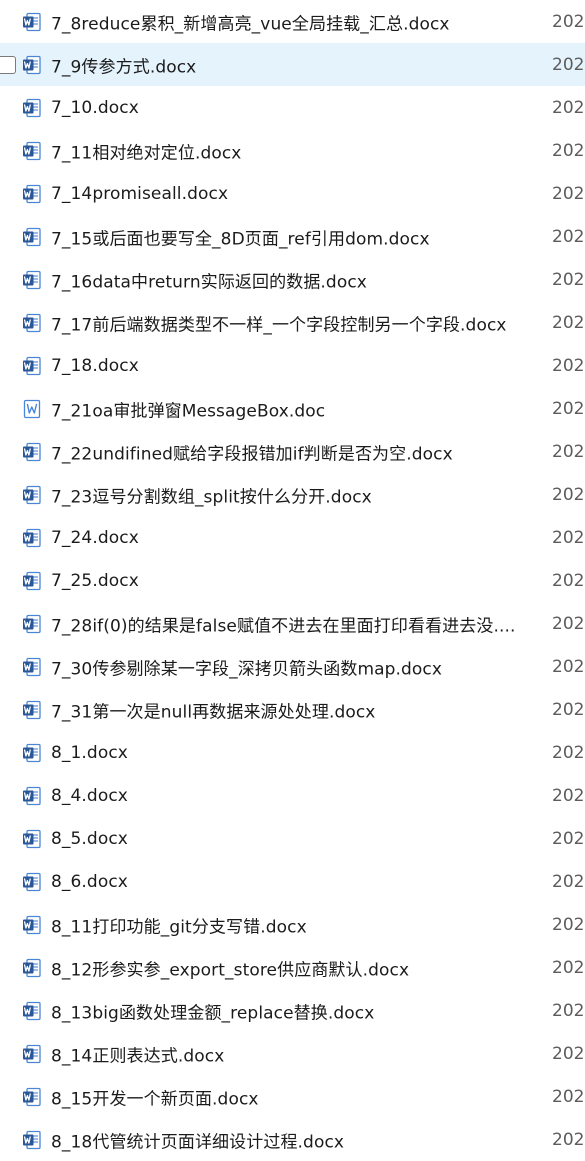 This screenshot has width=585, height=1161. What do you see at coordinates (146, 153) in the screenshot?
I see `file-name: 7_11相对绝对定位.docx` at bounding box center [146, 153].